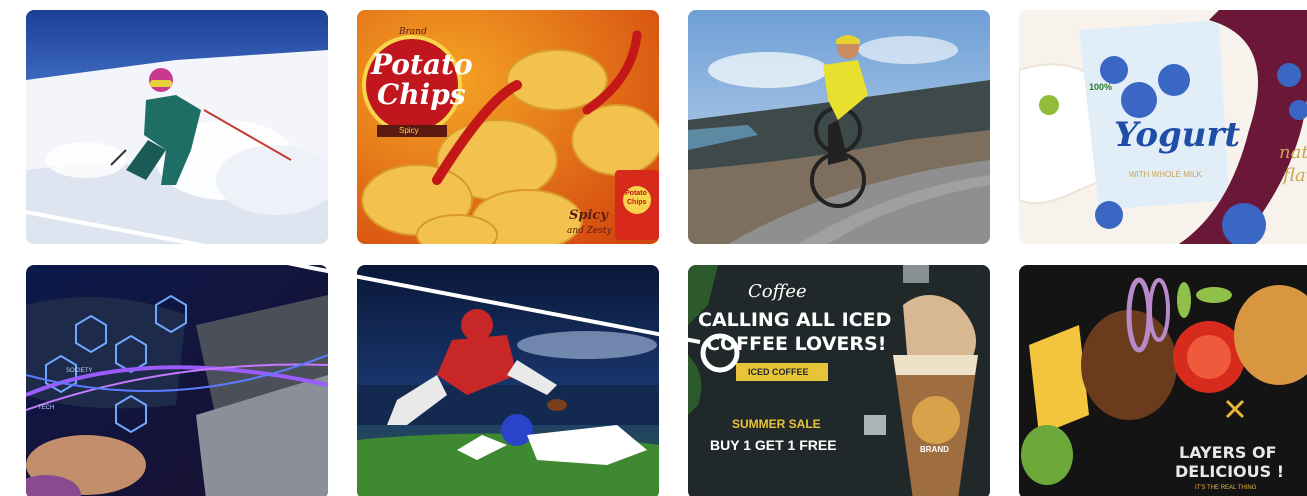 The width and height of the screenshot is (1307, 496). I want to click on burger-tagline: IT'S THE REAL THING, so click(1226, 488).